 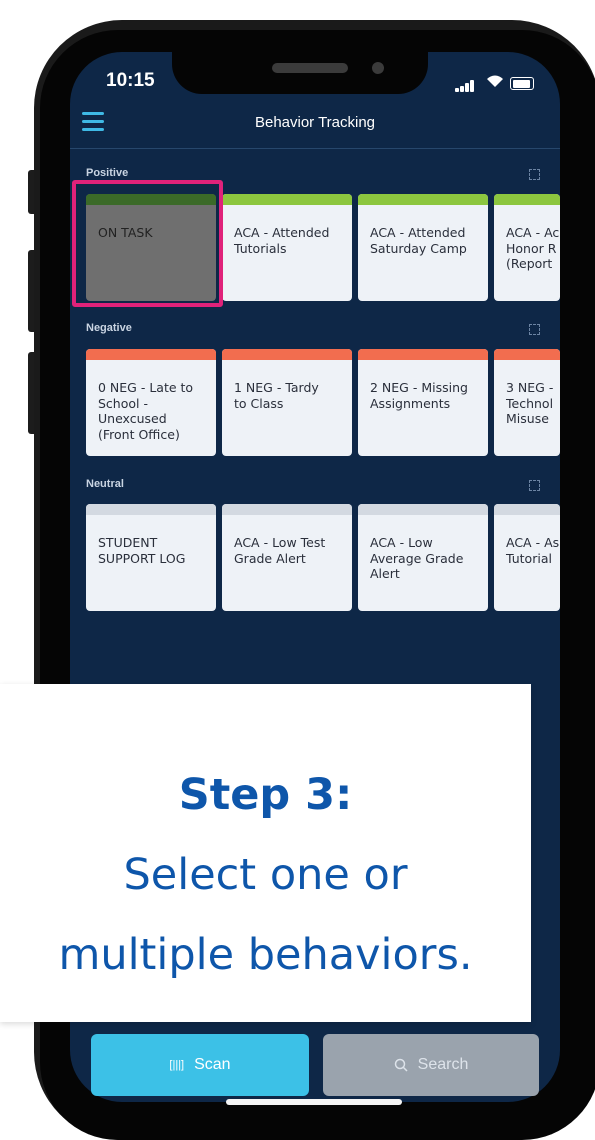 What do you see at coordinates (315, 122) in the screenshot?
I see `page-title: Behavior Tracking` at bounding box center [315, 122].